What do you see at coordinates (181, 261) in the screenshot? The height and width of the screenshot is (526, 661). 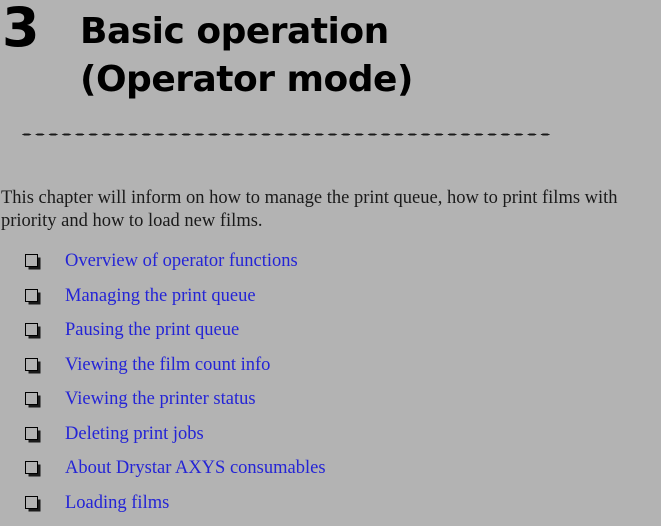 I see `toc-link: Overview of operator functions` at bounding box center [181, 261].